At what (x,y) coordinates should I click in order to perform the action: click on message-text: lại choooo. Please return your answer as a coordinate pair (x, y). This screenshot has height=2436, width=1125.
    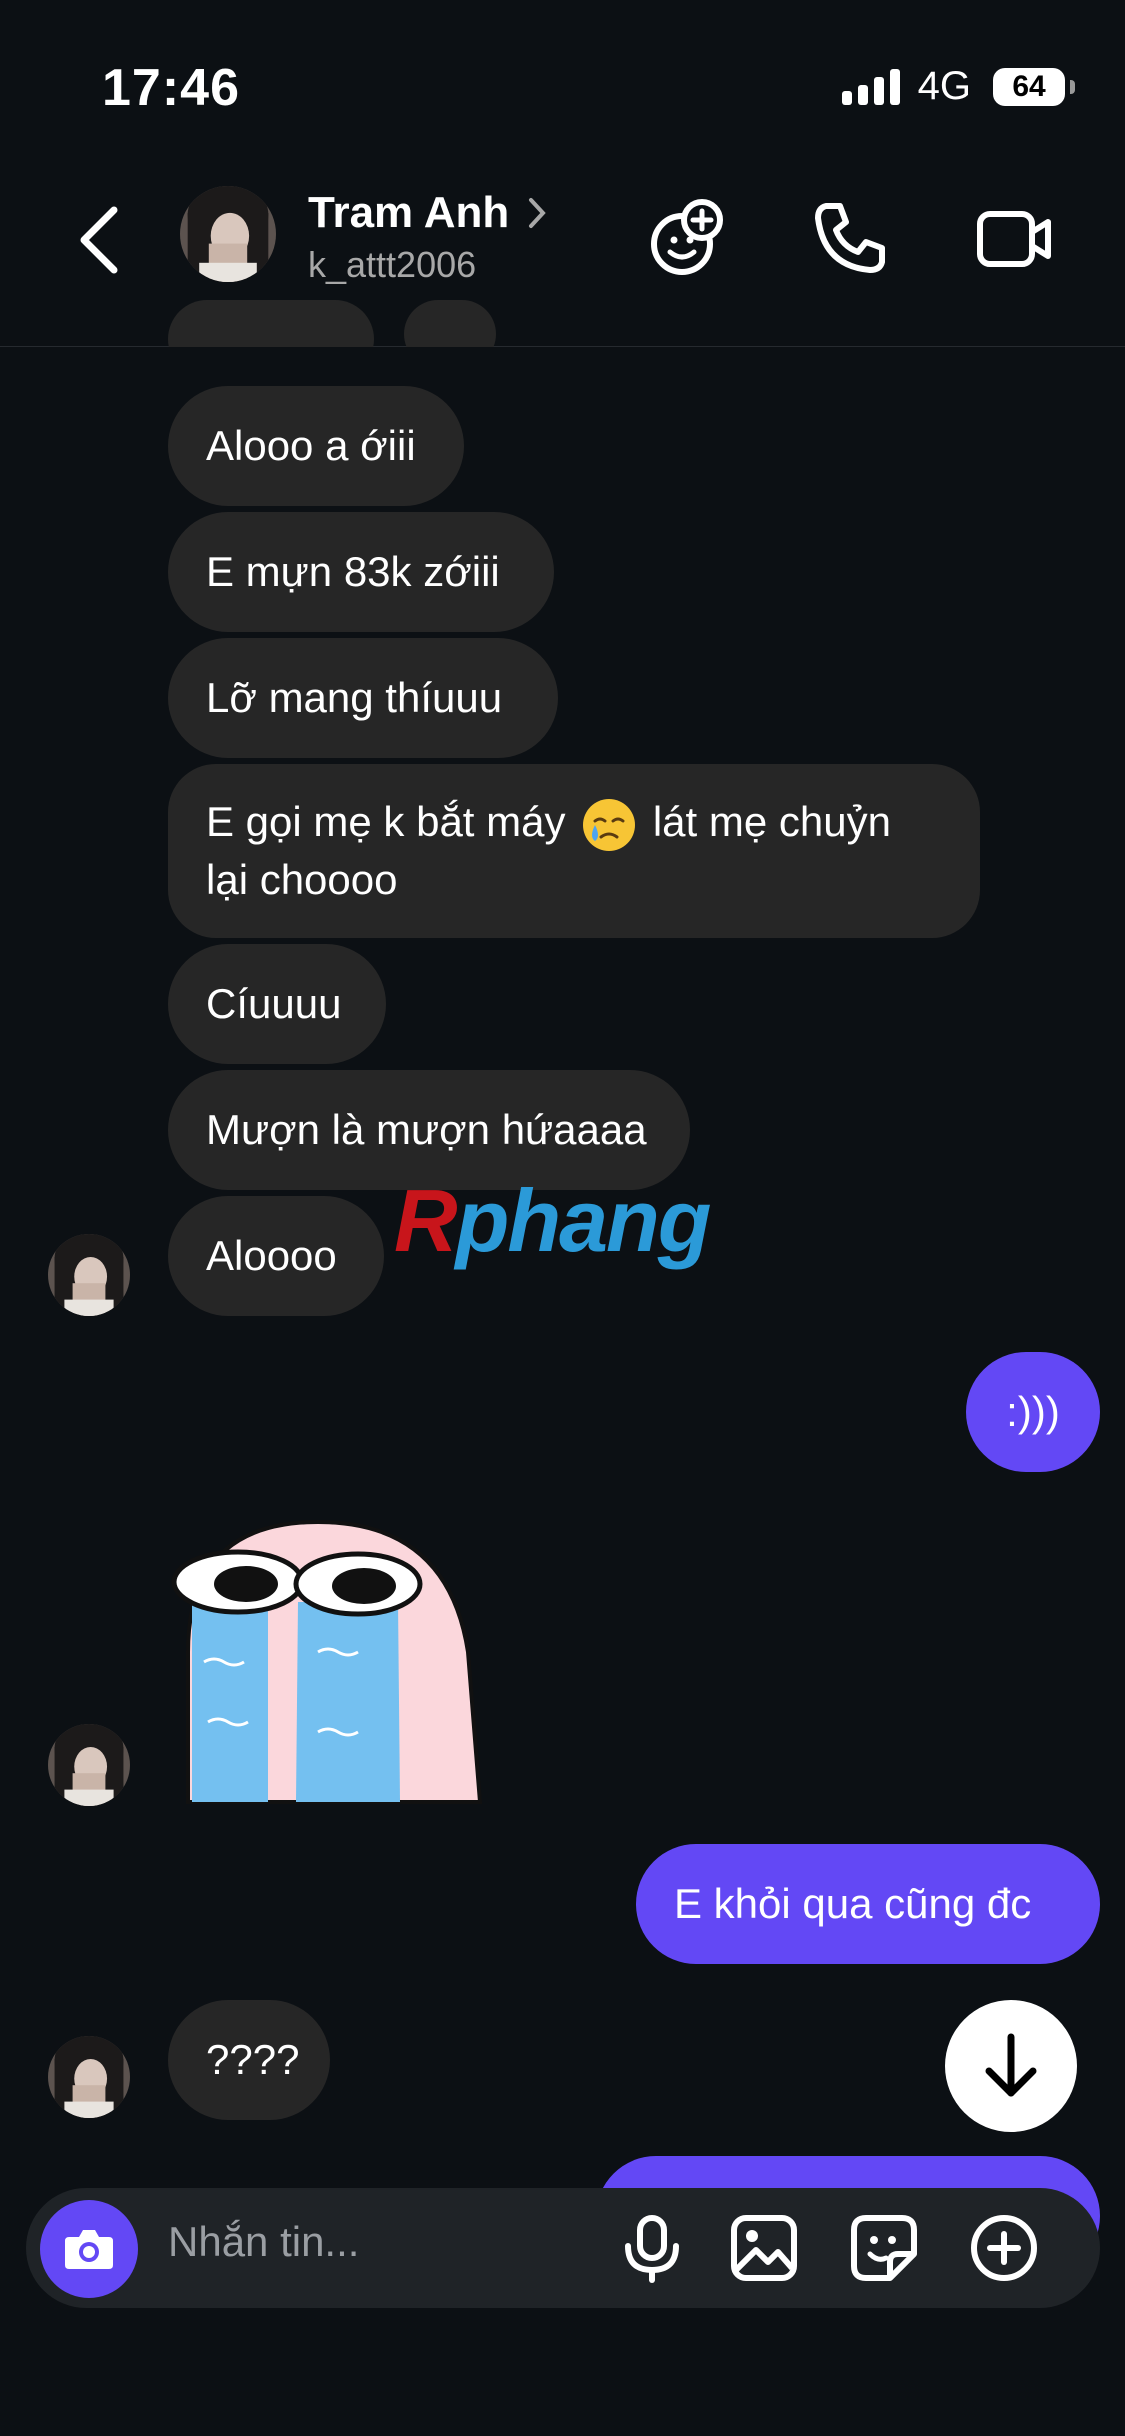
    Looking at the image, I should click on (302, 879).